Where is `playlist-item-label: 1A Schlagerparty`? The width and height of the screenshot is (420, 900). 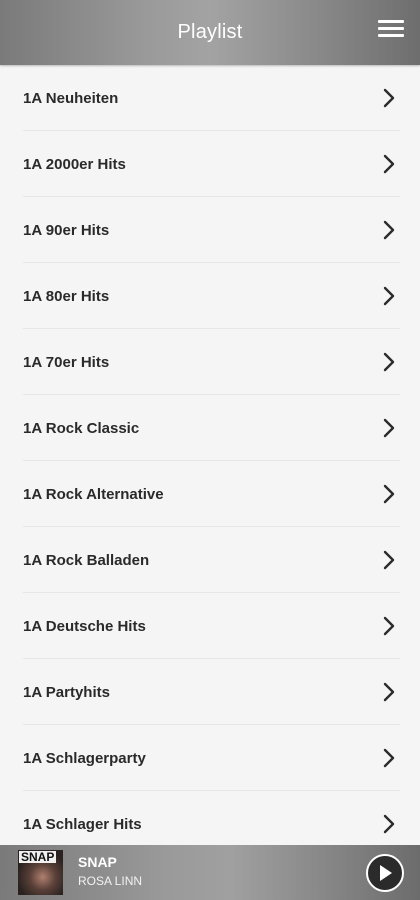 playlist-item-label: 1A Schlagerparty is located at coordinates (84, 758).